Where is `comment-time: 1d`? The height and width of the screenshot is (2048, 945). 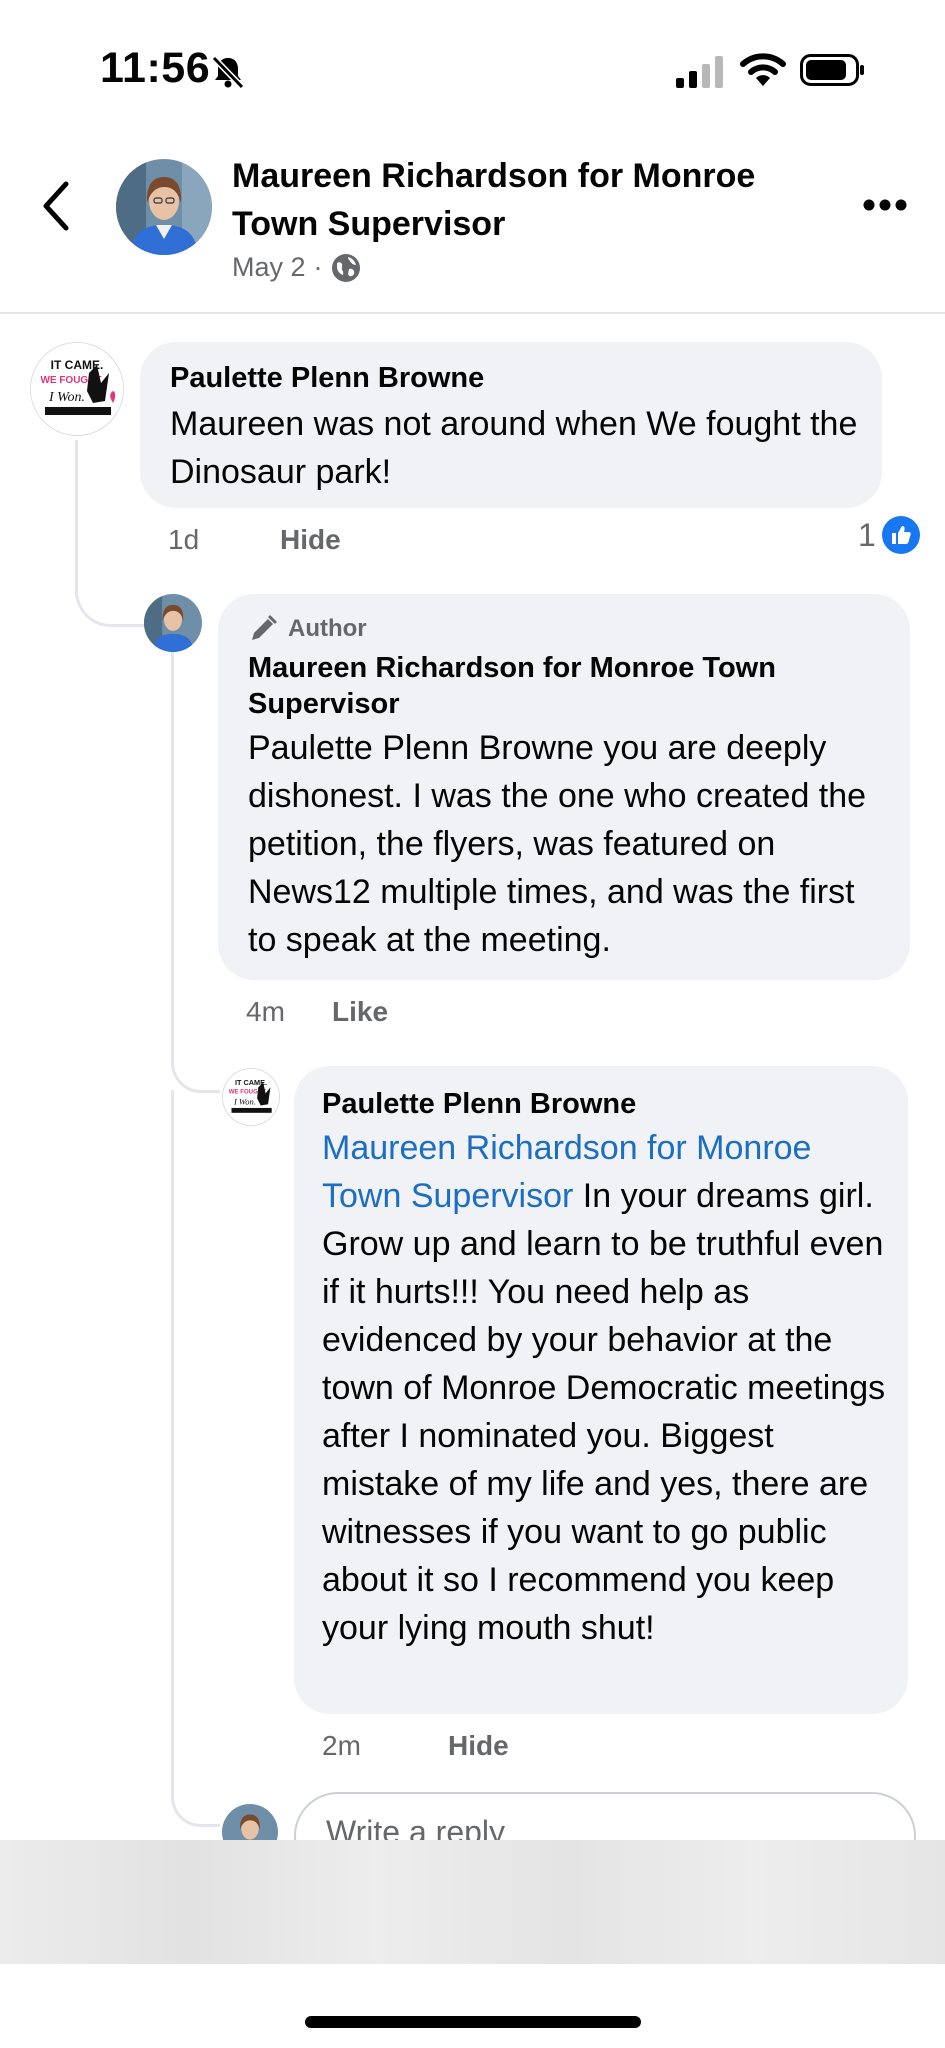
comment-time: 1d is located at coordinates (184, 539).